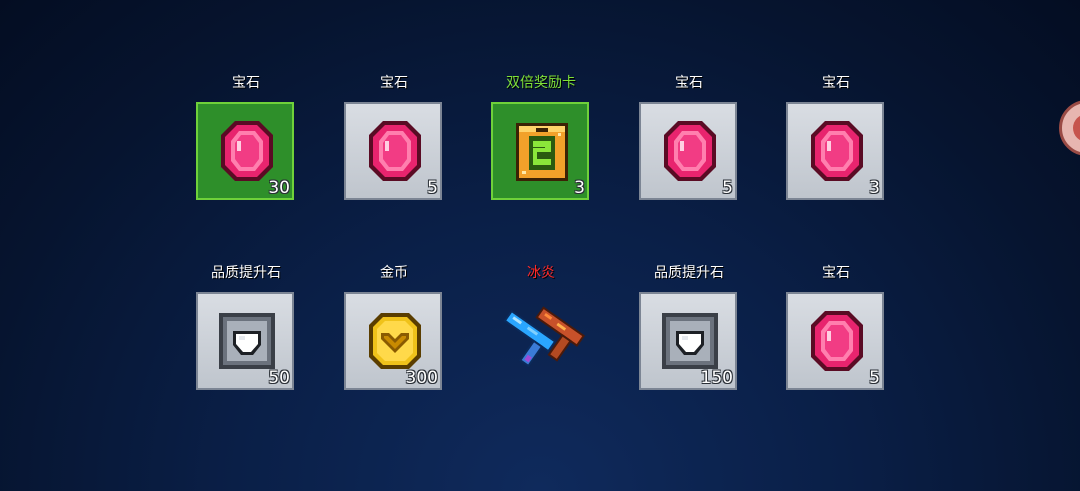 This screenshot has width=1080, height=491. Describe the element at coordinates (279, 378) in the screenshot. I see `reward-quantity: 50` at that location.